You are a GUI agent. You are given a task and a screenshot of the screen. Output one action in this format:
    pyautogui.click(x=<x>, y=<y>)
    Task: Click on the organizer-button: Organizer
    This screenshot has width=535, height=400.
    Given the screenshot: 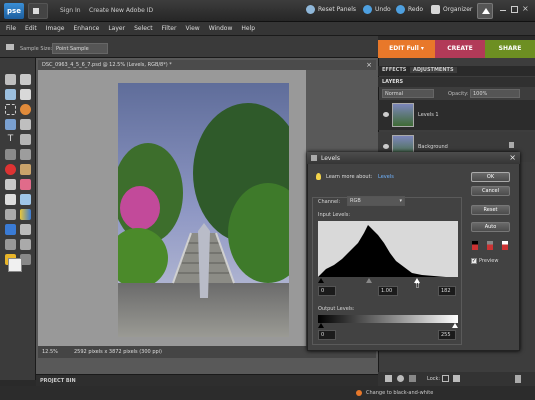 What is the action you would take?
    pyautogui.click(x=451, y=9)
    